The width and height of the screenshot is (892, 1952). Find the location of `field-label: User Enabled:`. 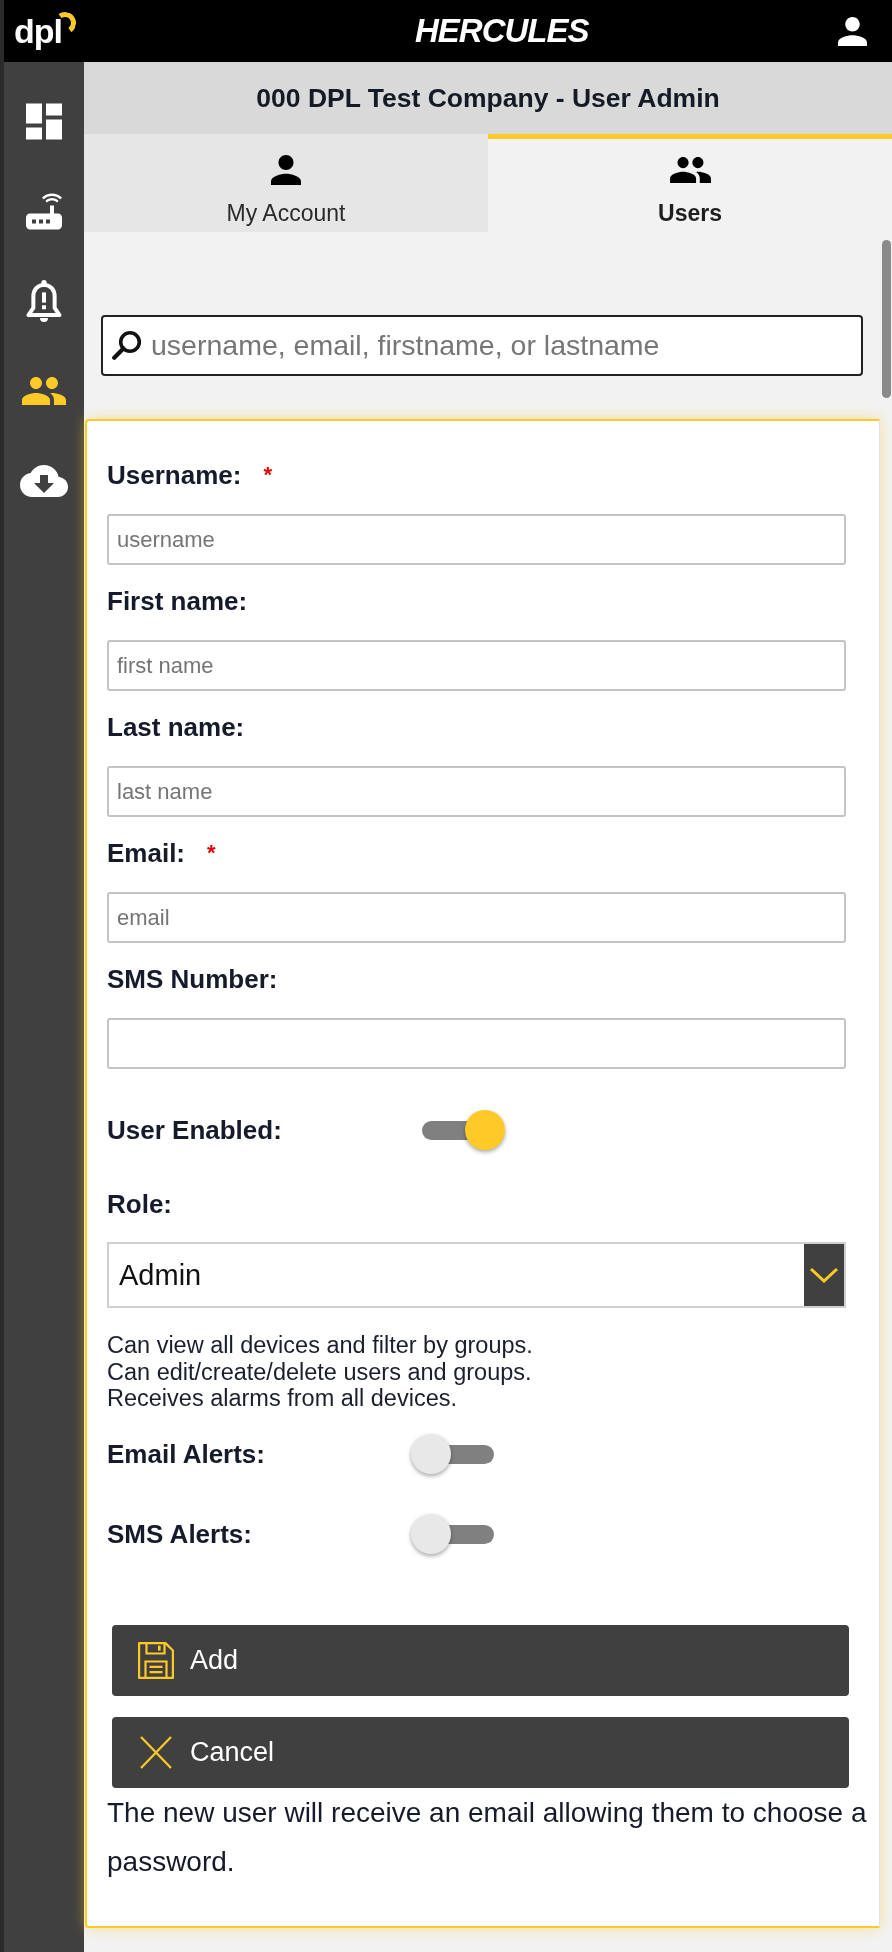

field-label: User Enabled: is located at coordinates (194, 1130).